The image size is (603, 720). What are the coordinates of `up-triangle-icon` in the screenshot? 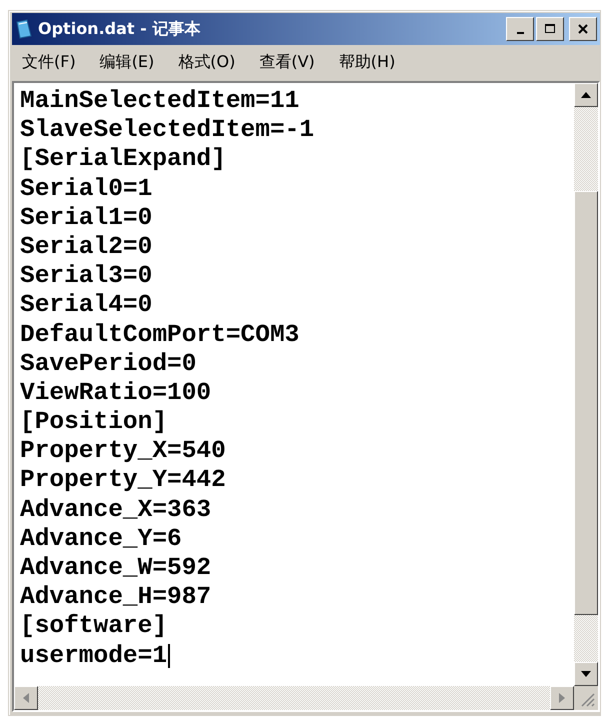 It's located at (586, 95).